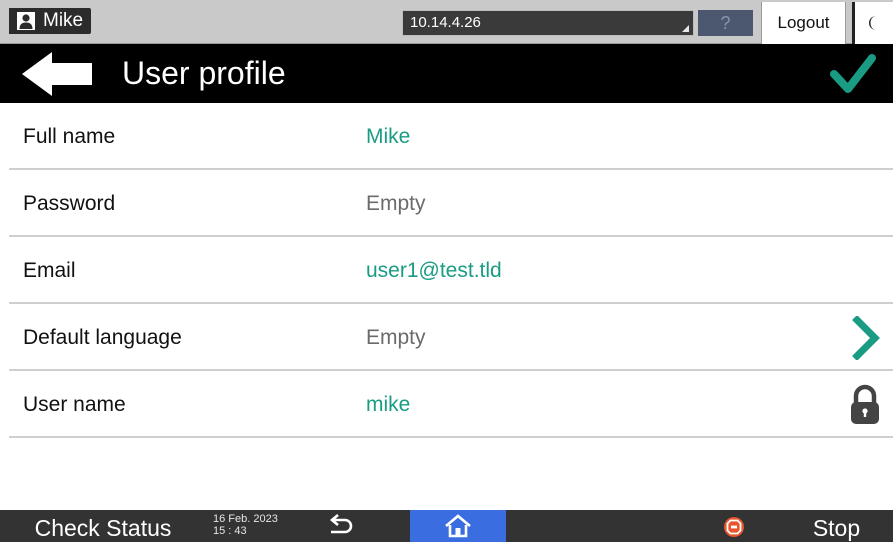 Image resolution: width=893 pixels, height=542 pixels. Describe the element at coordinates (865, 338) in the screenshot. I see `chevron-right-icon` at that location.